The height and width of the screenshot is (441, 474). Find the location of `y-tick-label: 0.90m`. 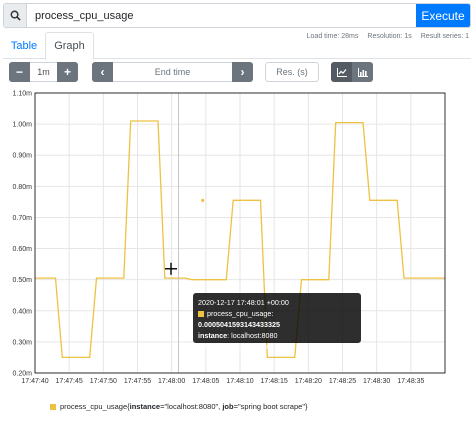

y-tick-label: 0.90m is located at coordinates (23, 156).